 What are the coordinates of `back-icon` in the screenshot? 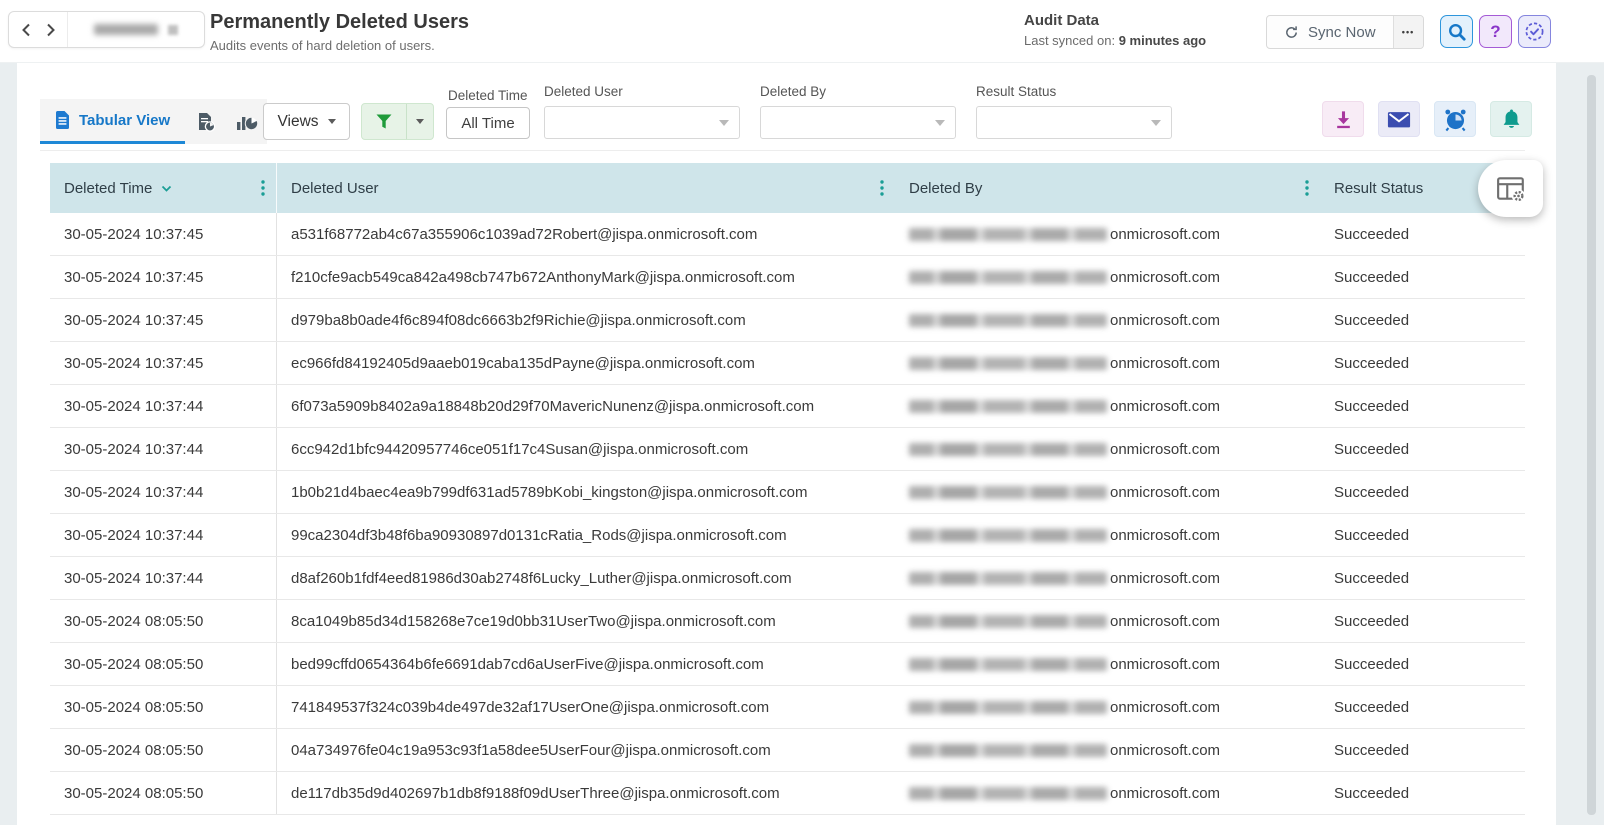 It's located at (26, 30).